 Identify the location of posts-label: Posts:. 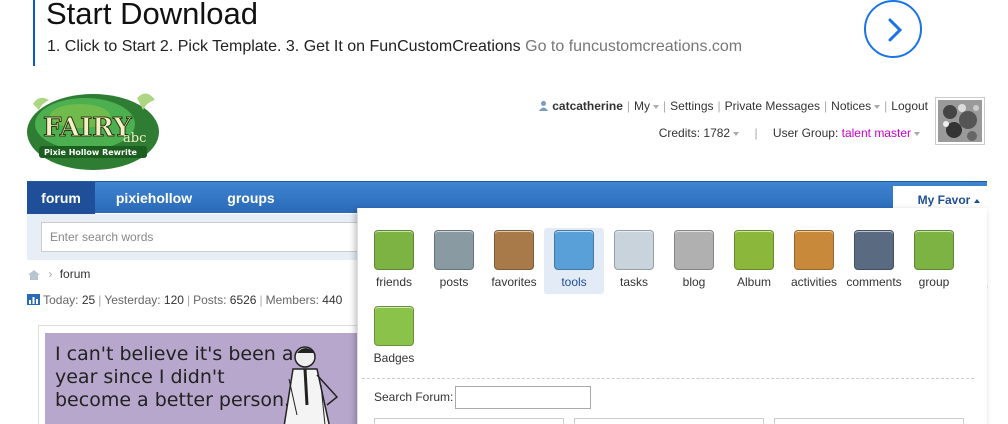
(210, 300).